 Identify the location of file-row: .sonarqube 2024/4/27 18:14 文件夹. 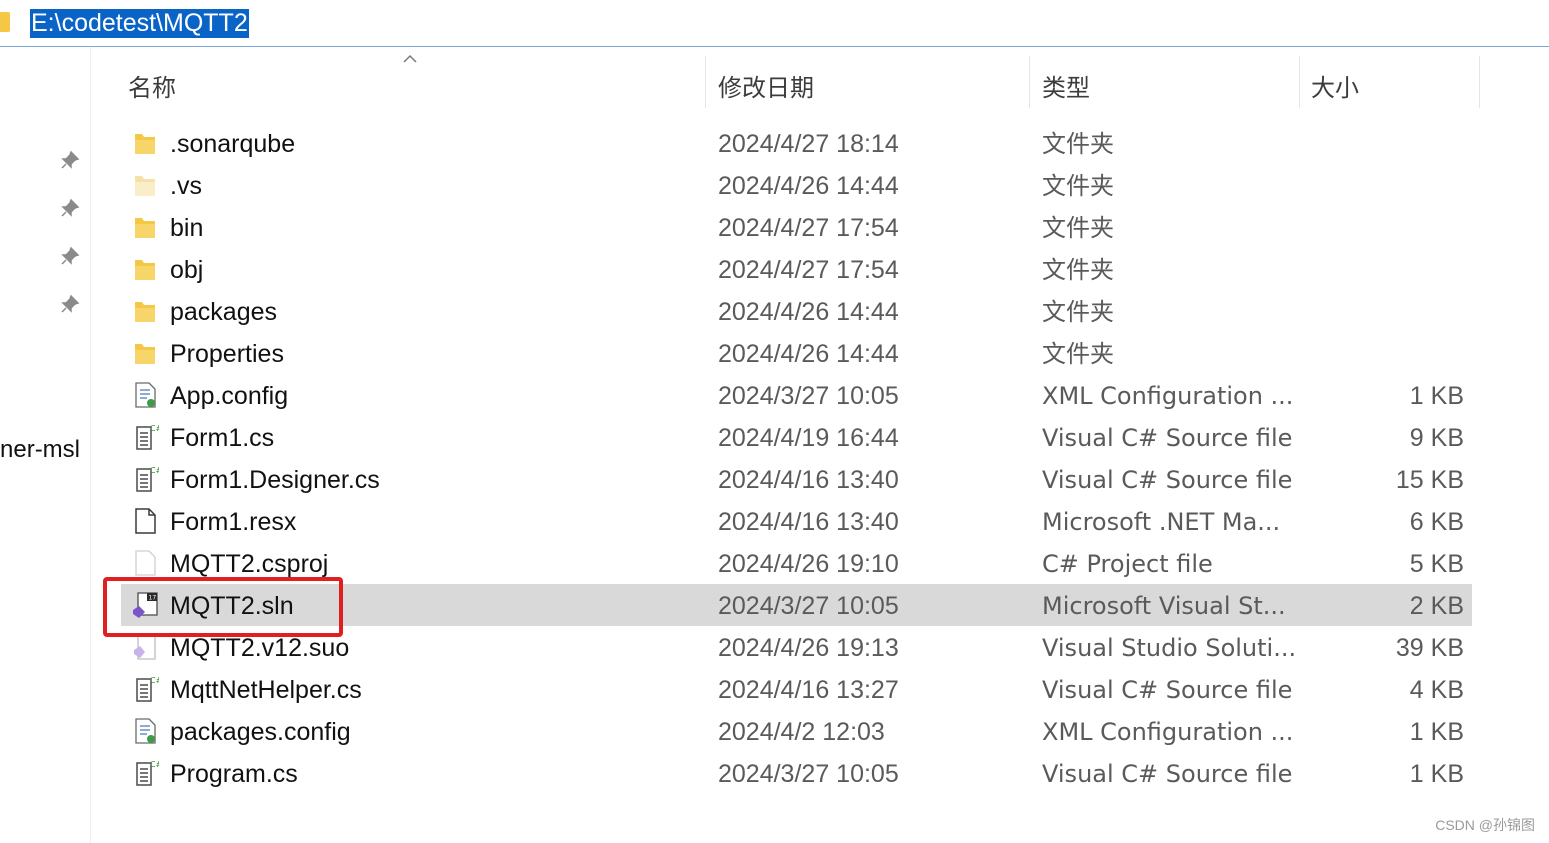
(796, 143).